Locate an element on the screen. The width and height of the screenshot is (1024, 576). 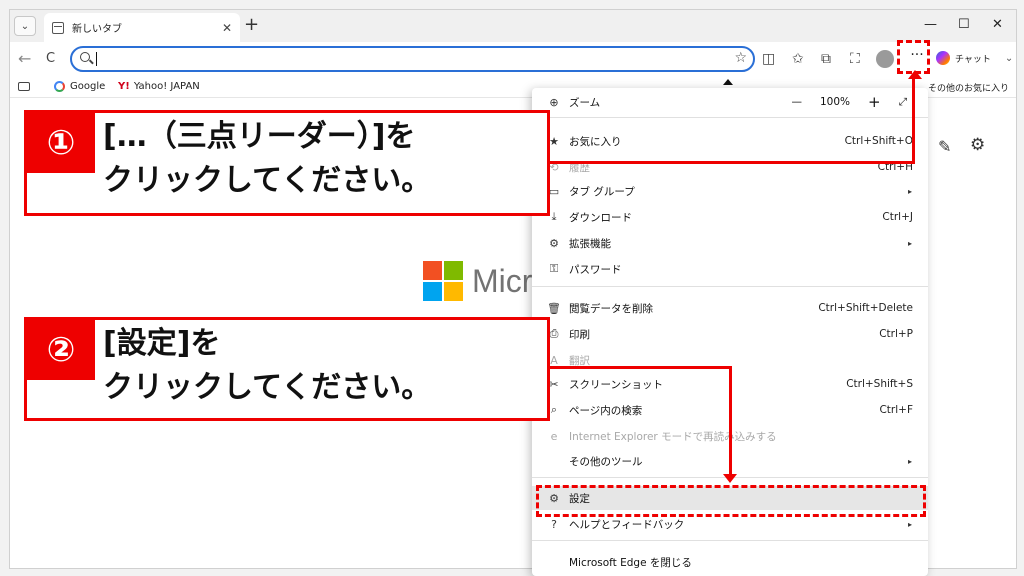
ie-mode-icon: e is located at coordinates (554, 436).